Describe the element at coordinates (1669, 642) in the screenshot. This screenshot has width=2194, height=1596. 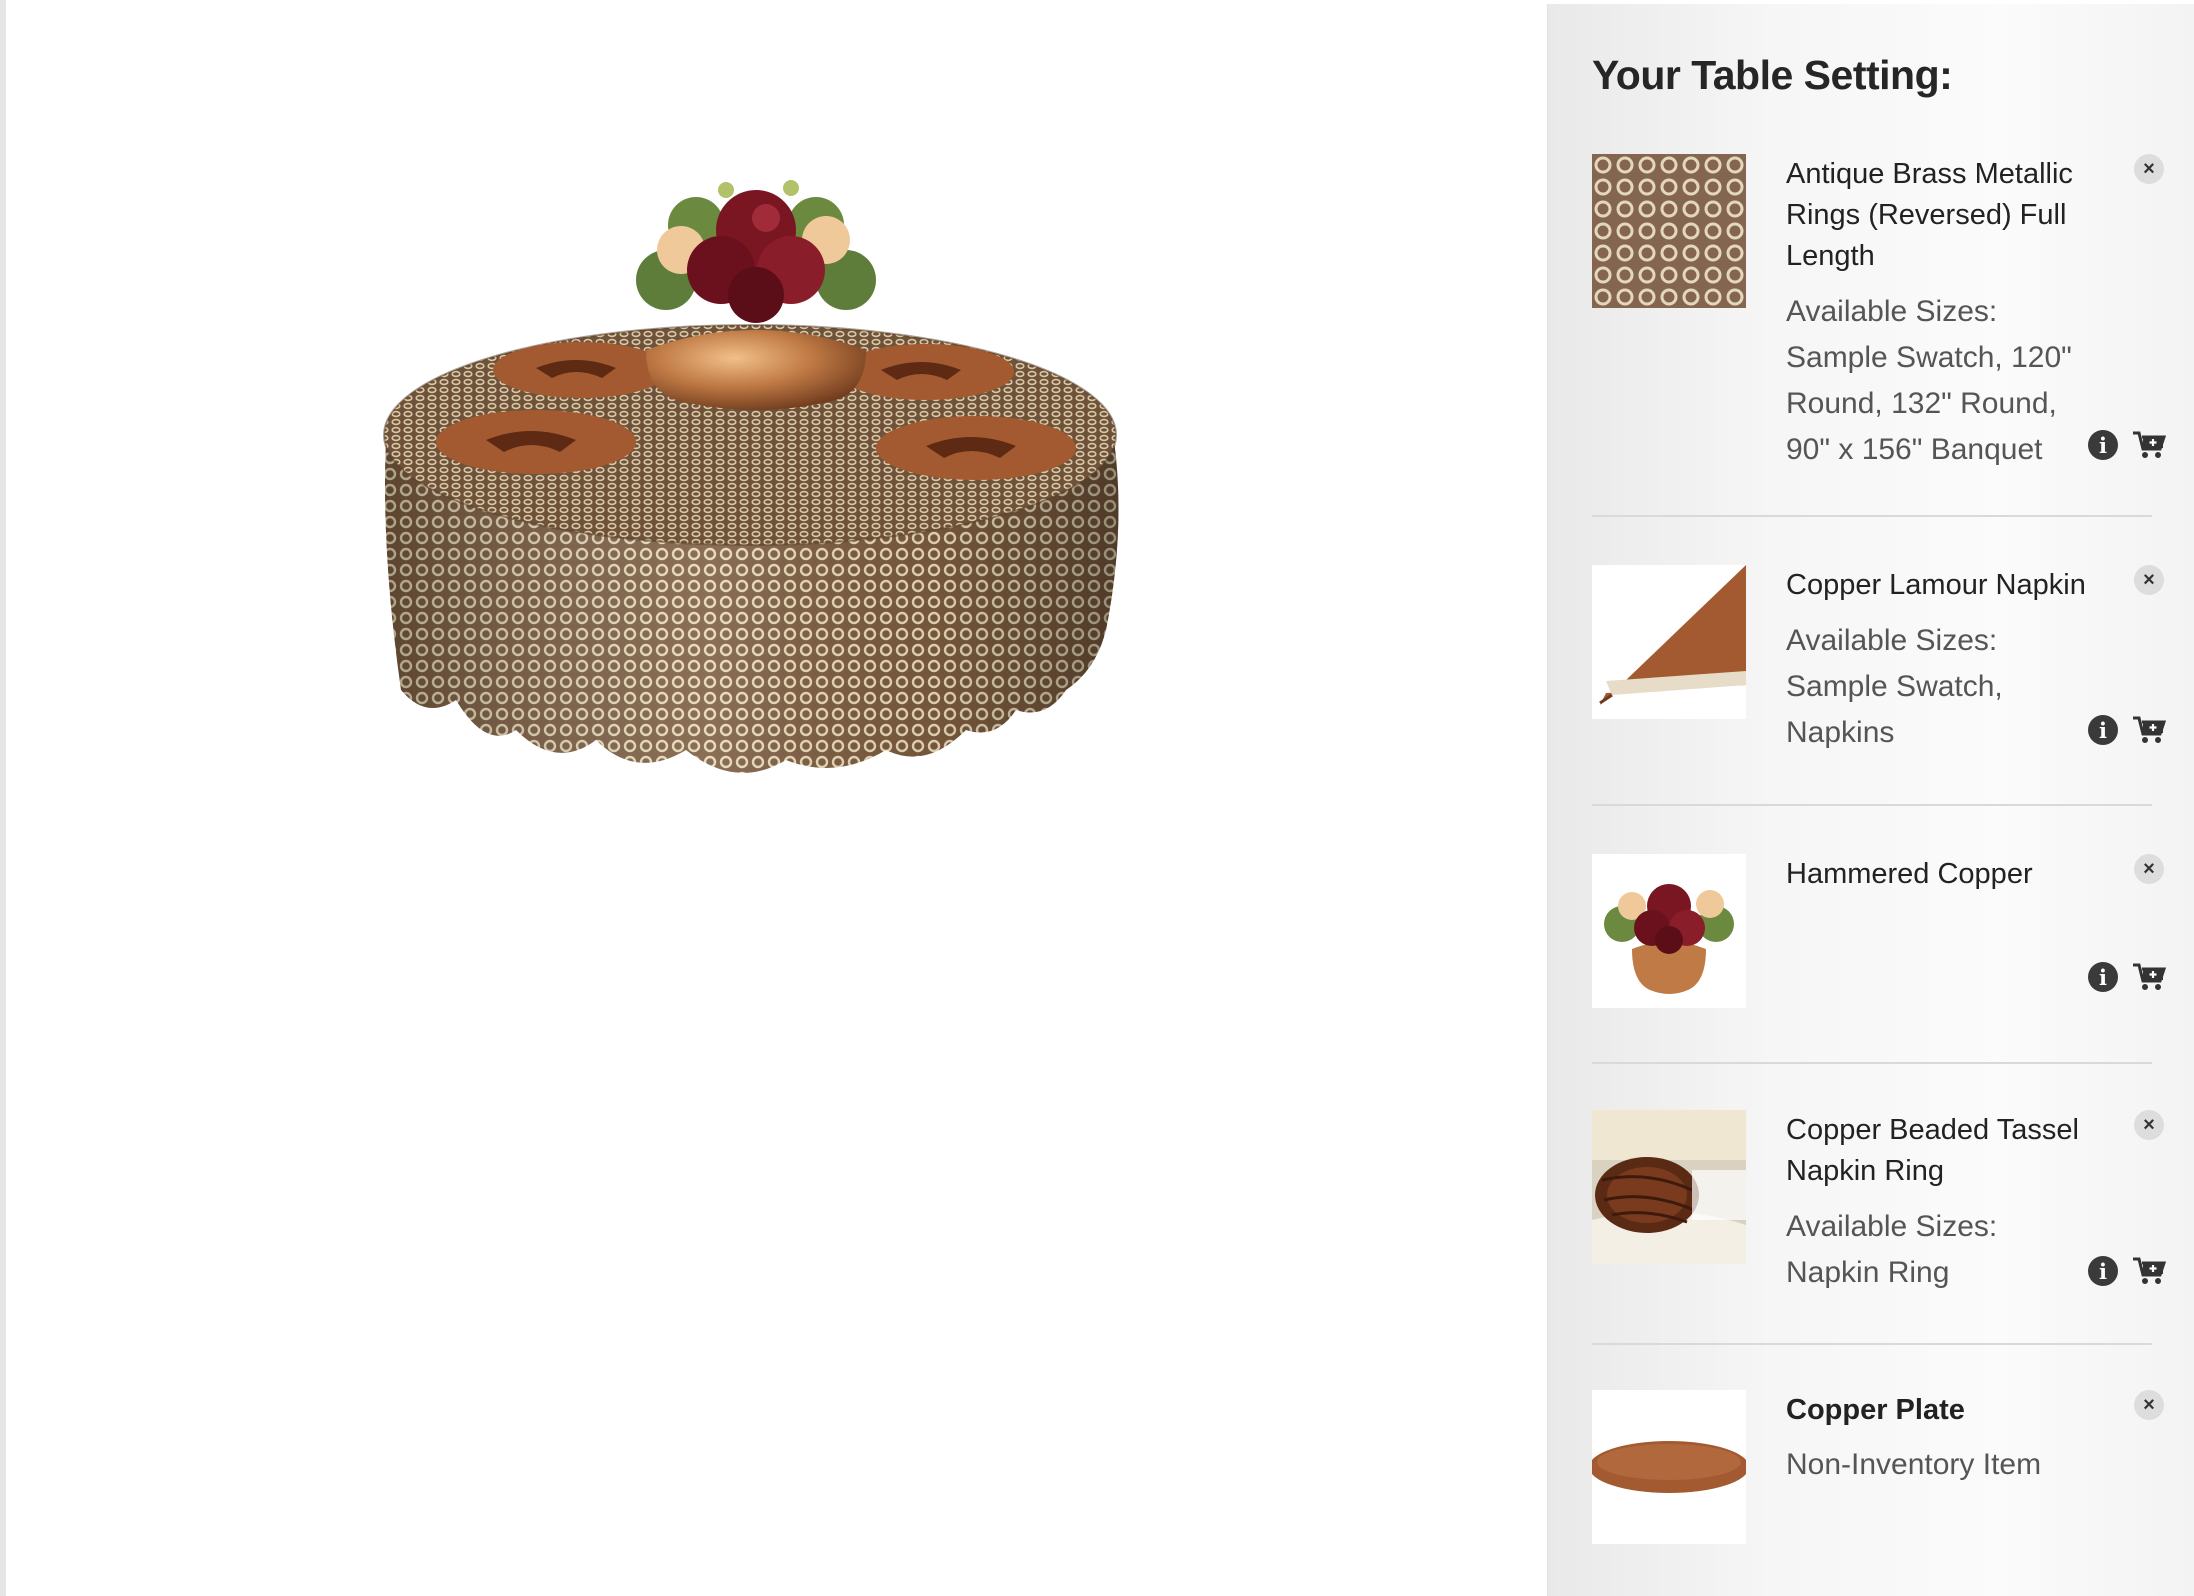
I see `napkin-image` at that location.